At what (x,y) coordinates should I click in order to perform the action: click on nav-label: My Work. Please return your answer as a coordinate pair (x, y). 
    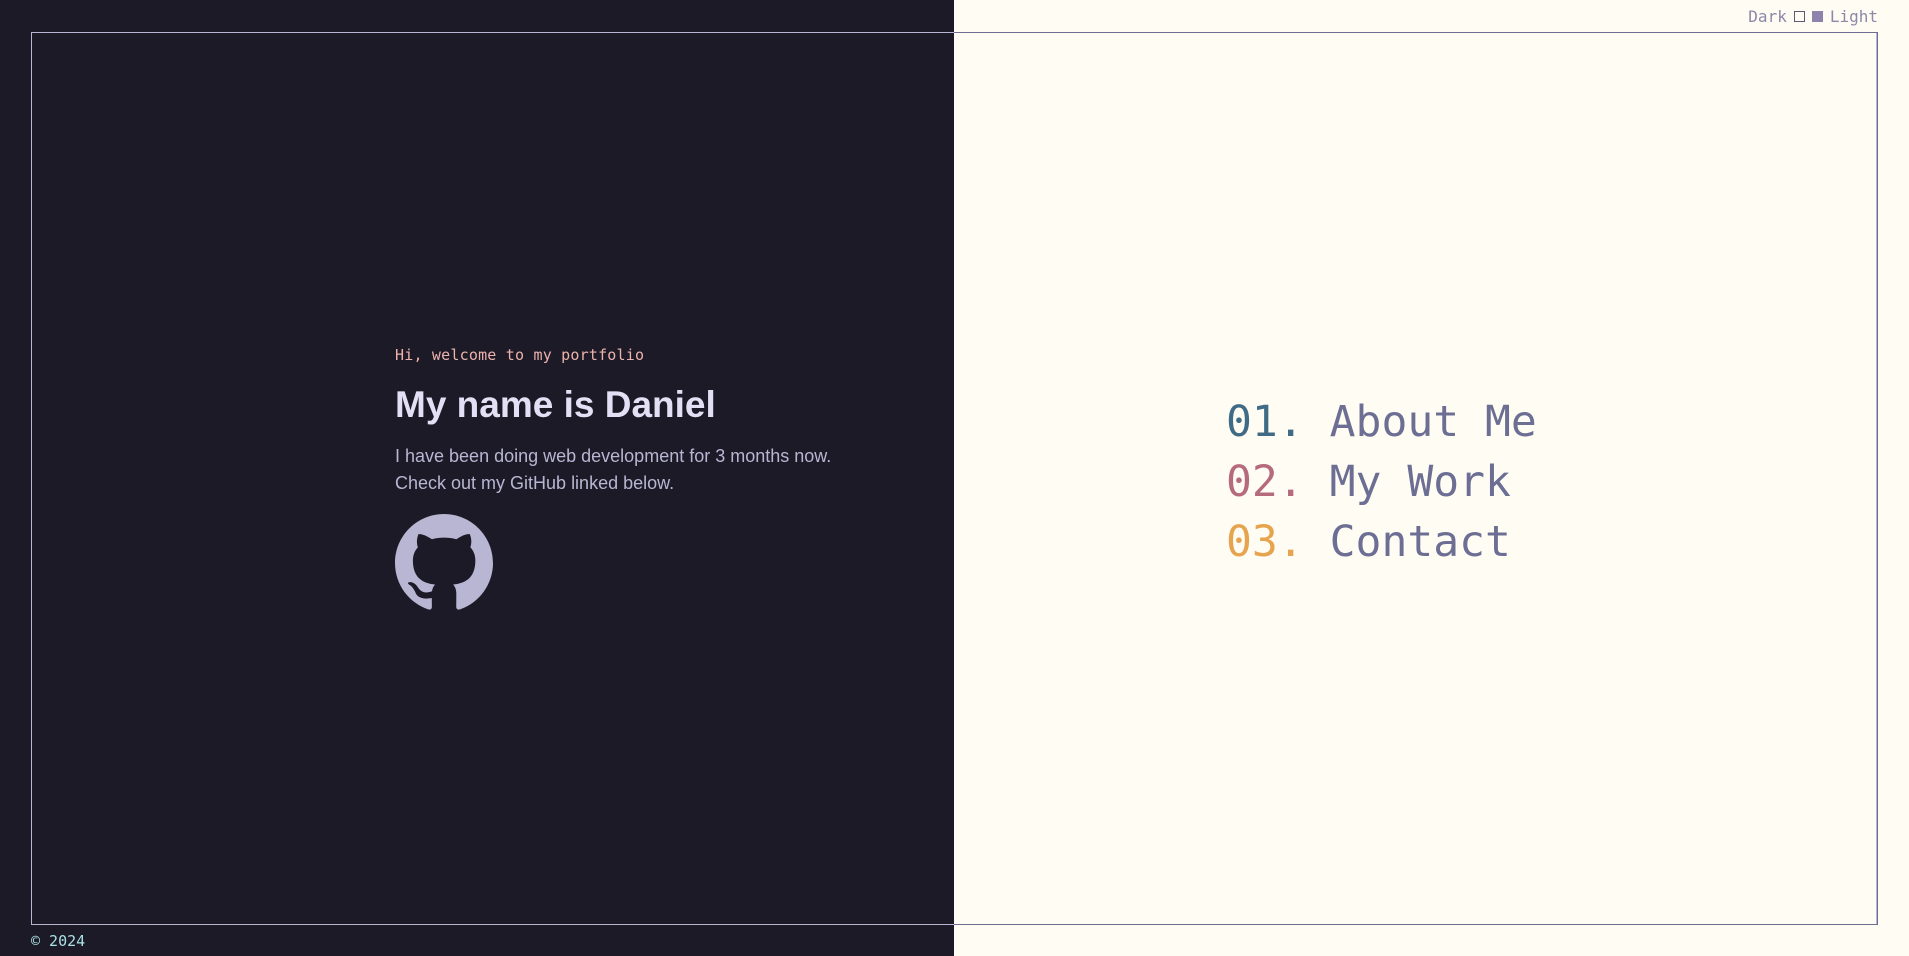
    Looking at the image, I should click on (1420, 482).